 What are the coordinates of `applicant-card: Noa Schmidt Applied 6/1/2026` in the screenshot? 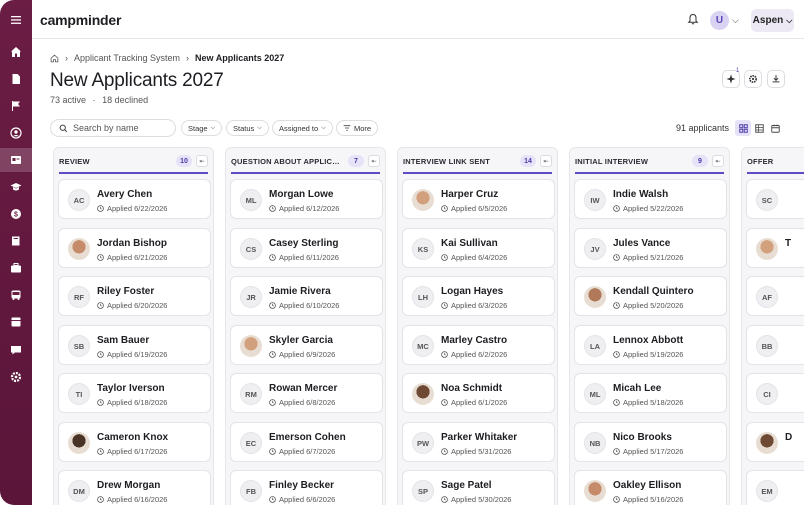 It's located at (478, 393).